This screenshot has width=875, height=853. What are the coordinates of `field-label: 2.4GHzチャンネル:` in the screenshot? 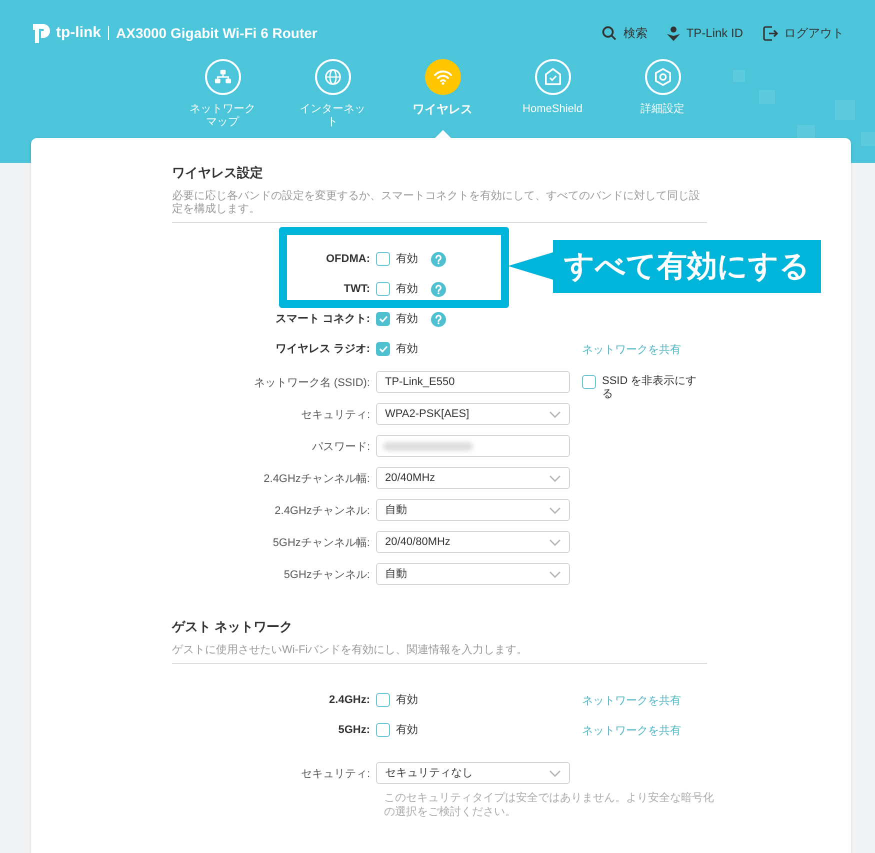 It's located at (322, 511).